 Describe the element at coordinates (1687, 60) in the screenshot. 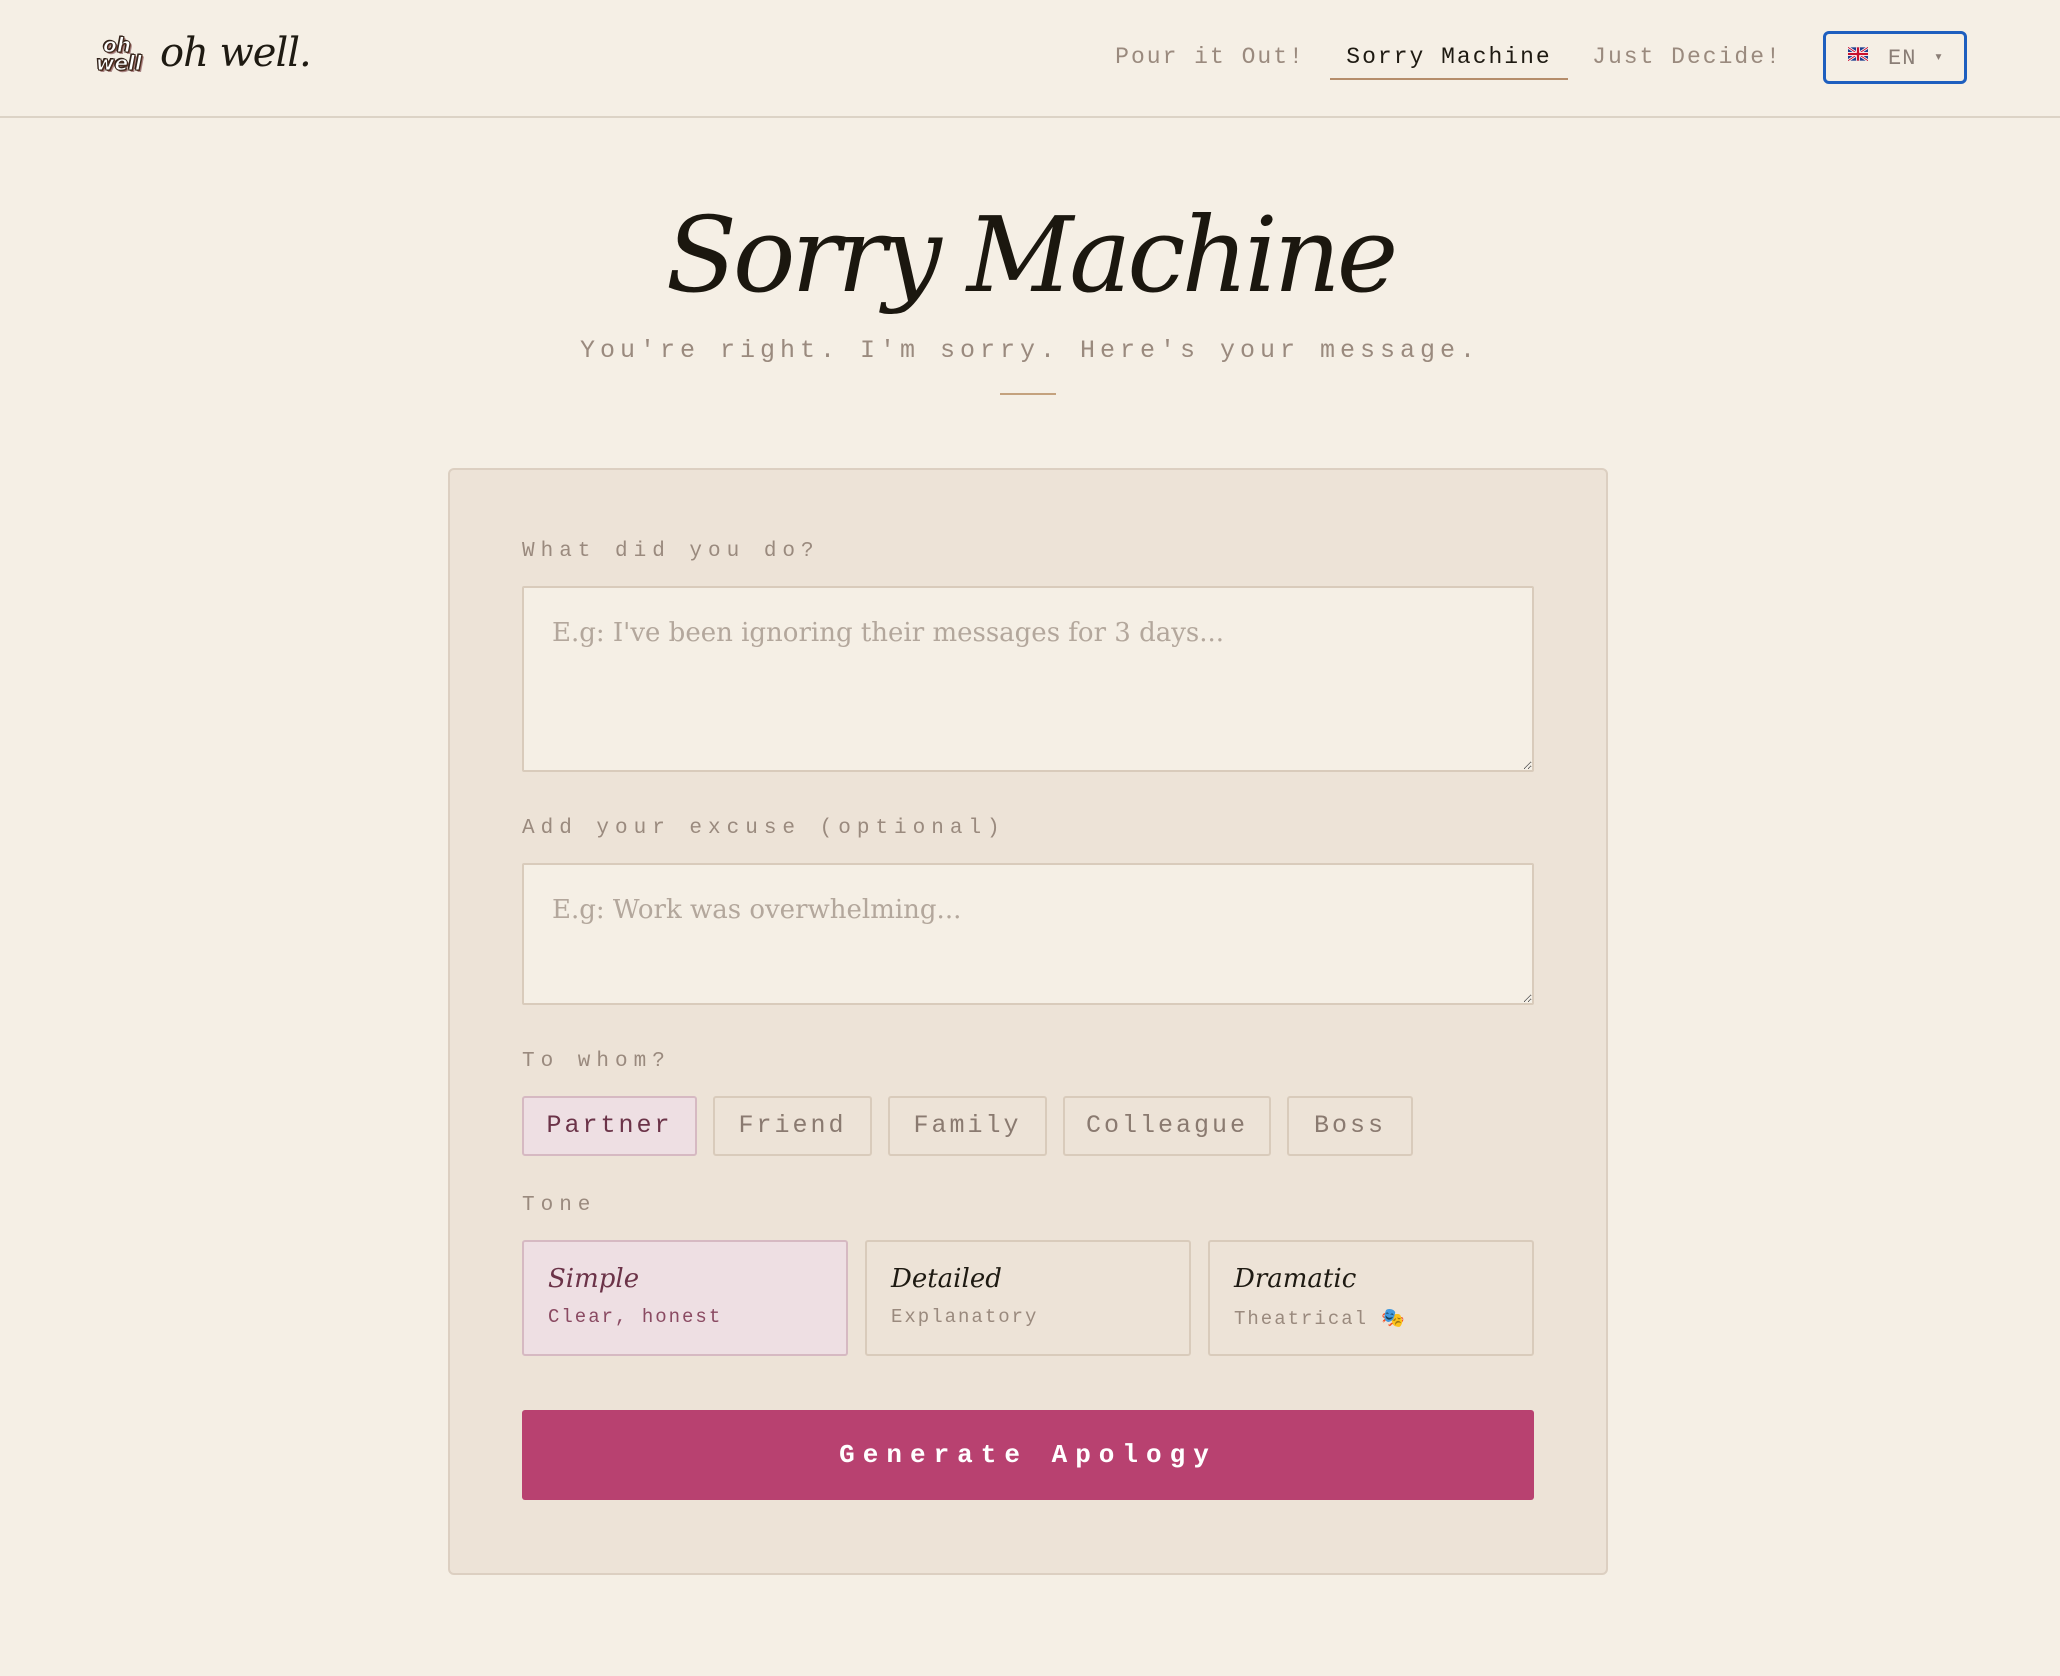

I see `nav-link-just-decide: Just Decide!` at that location.